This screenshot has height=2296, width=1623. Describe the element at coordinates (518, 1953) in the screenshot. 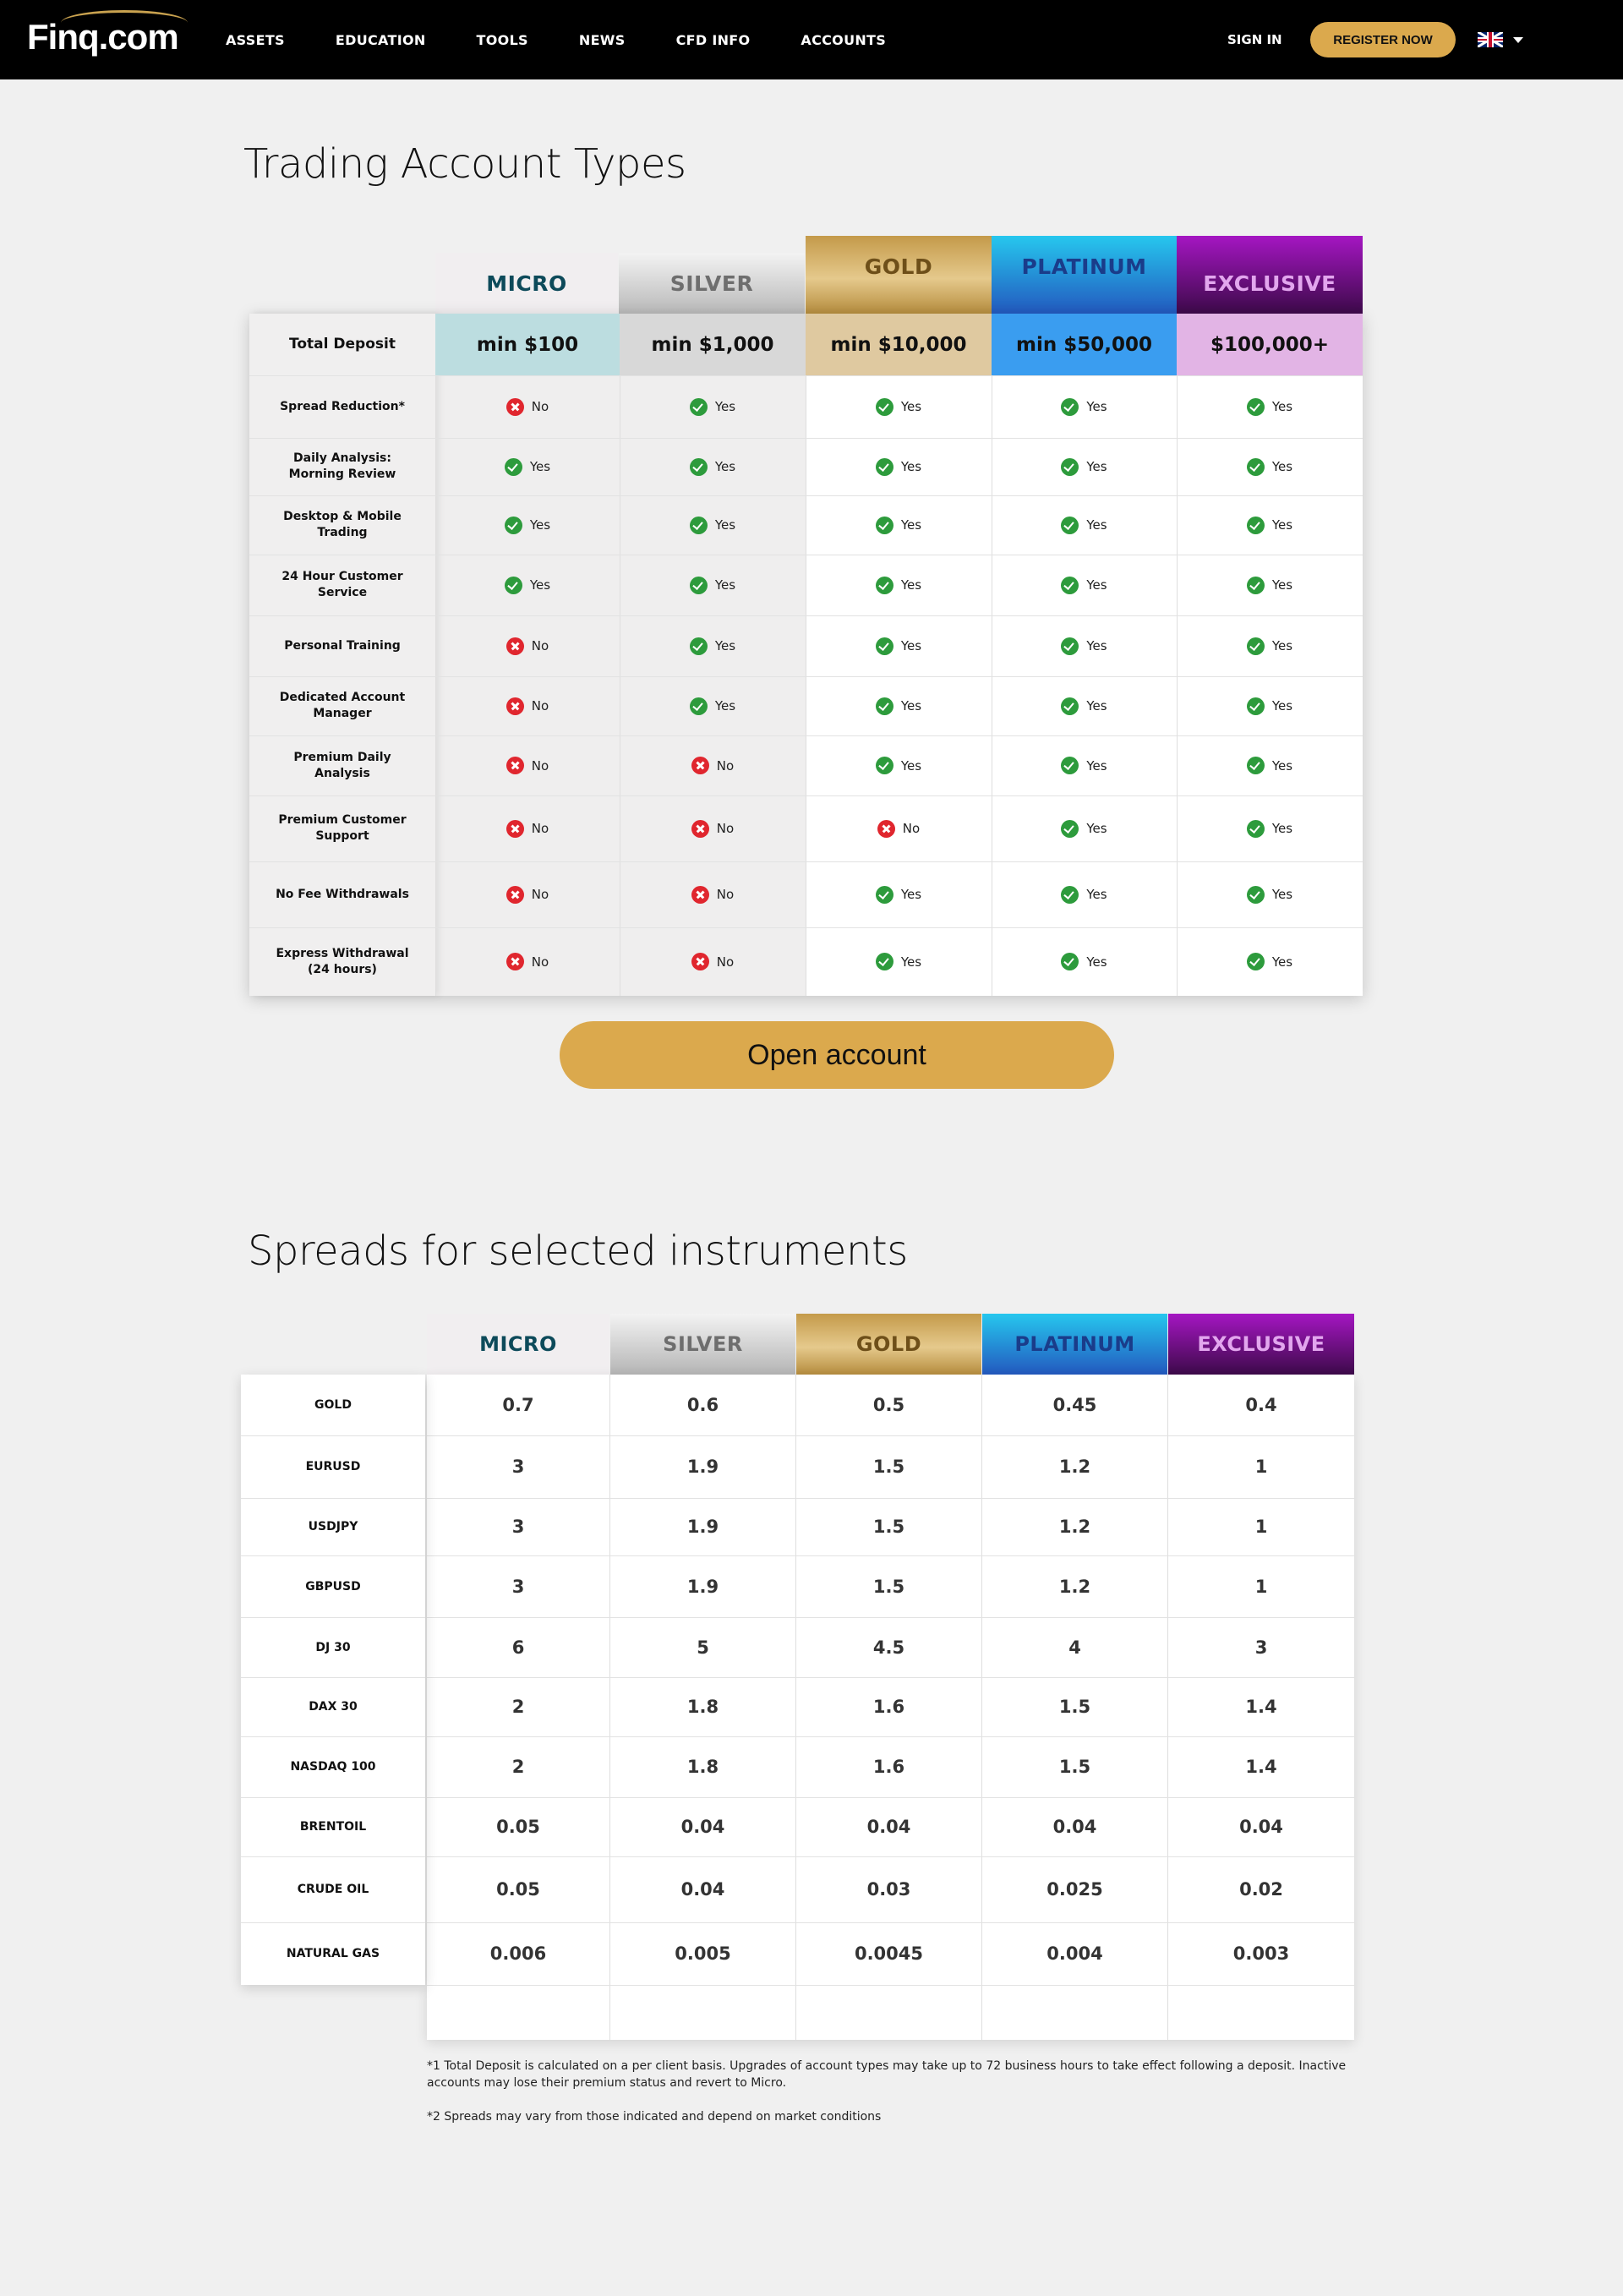

I see `spread-value-cell: 0.006` at that location.